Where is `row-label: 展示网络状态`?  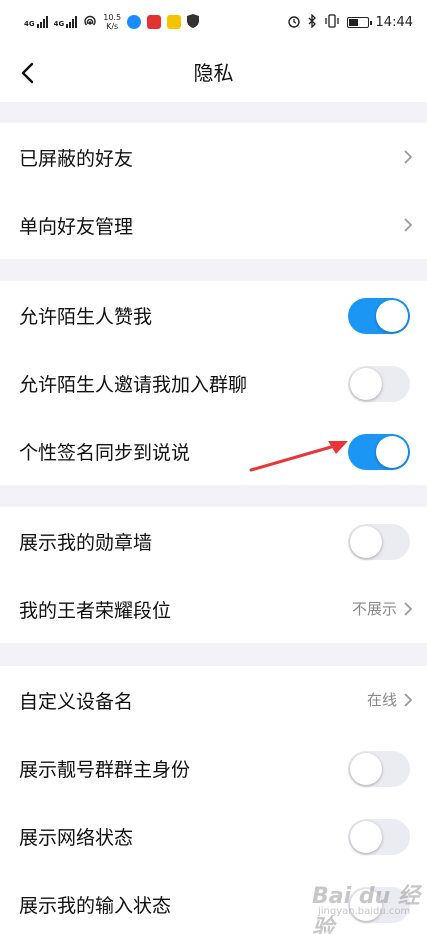 row-label: 展示网络状态 is located at coordinates (76, 837).